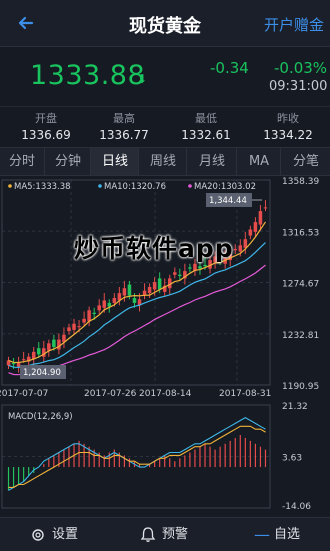  Describe the element at coordinates (124, 118) in the screenshot. I see `stat-label: 最高` at that location.